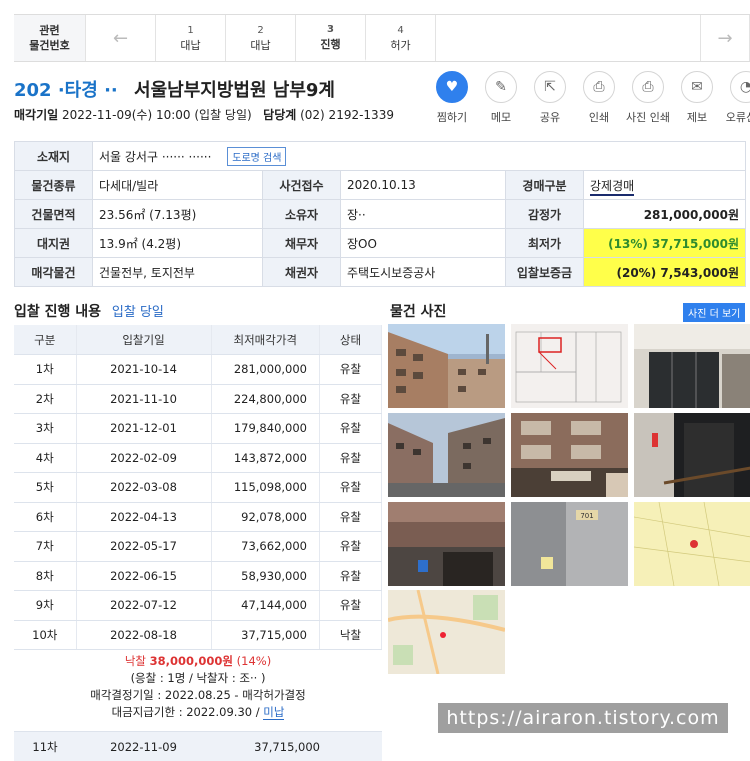 Image resolution: width=750 pixels, height=761 pixels. What do you see at coordinates (550, 87) in the screenshot?
I see `share-icon: ⇱` at bounding box center [550, 87].